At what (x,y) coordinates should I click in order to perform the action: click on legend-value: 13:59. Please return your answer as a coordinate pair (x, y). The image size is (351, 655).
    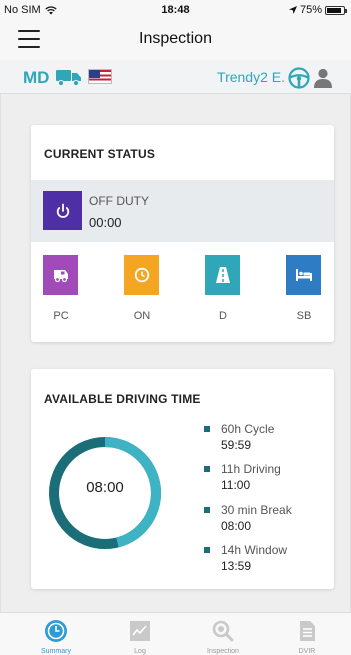
    Looking at the image, I should click on (236, 566).